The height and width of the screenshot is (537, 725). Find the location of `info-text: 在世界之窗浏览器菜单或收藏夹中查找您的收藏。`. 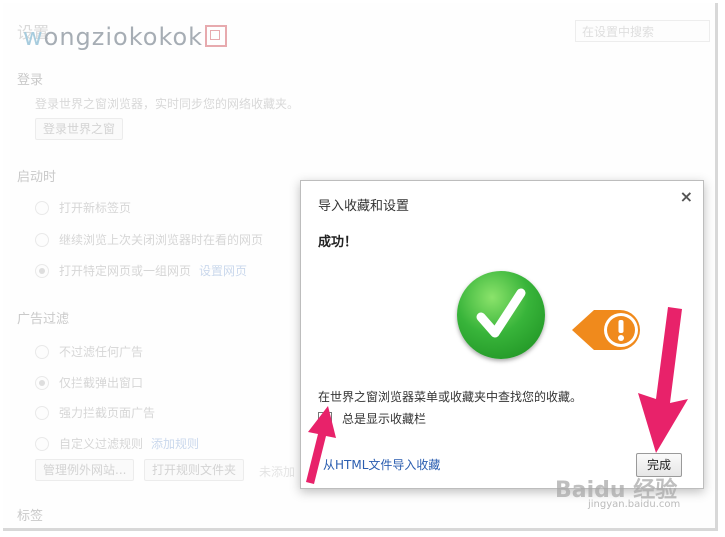

info-text: 在世界之窗浏览器菜单或收藏夹中查找您的收藏。 is located at coordinates (450, 397).